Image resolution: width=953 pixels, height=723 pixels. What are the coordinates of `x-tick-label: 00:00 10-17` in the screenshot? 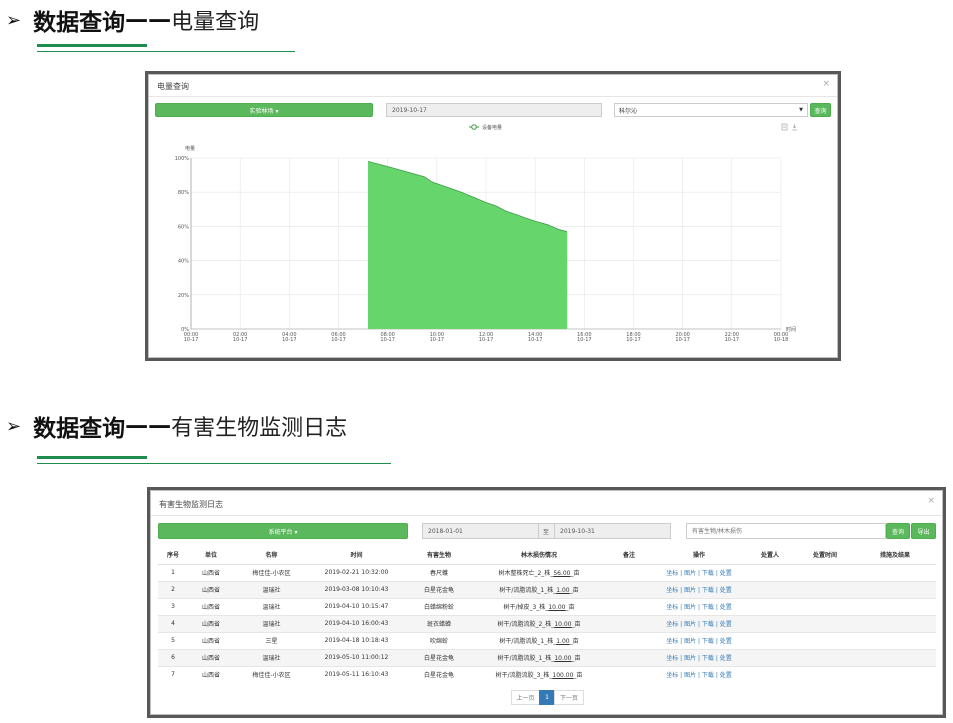 It's located at (191, 337).